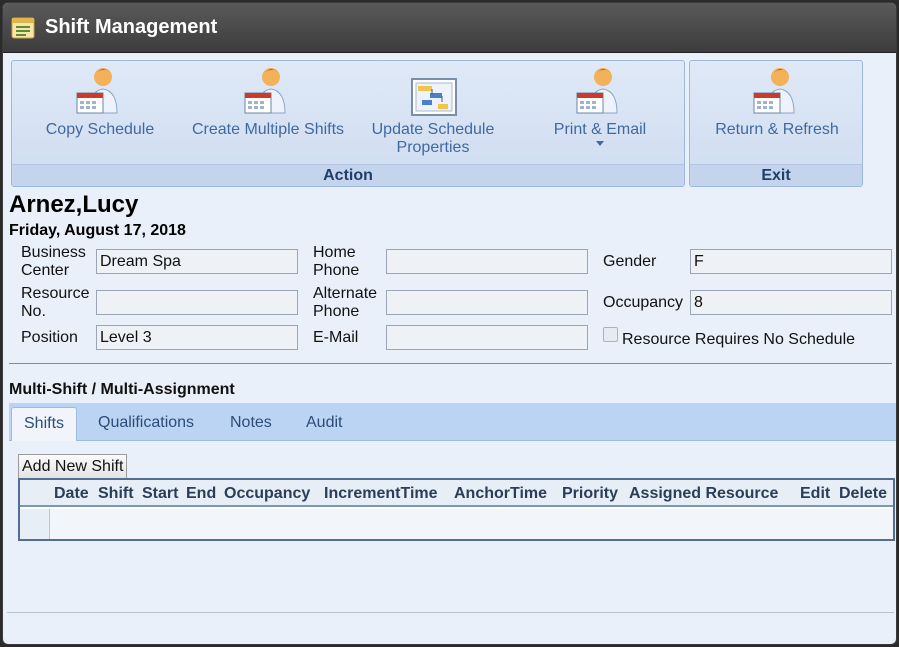 This screenshot has height=647, width=899. I want to click on home-phone-field, so click(487, 261).